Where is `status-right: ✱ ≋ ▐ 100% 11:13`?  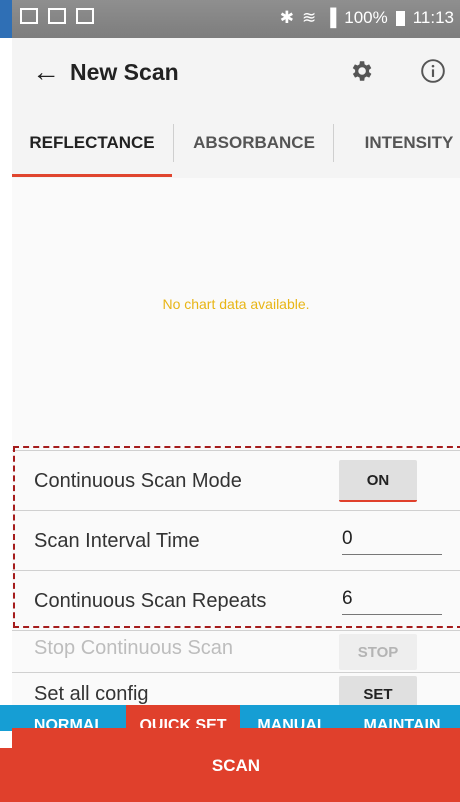
status-right: ✱ ≋ ▐ 100% 11:13 is located at coordinates (367, 18).